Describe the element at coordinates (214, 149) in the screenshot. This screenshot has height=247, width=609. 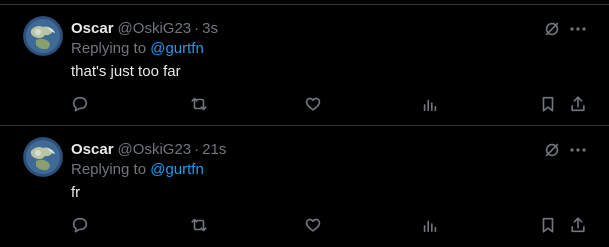
I see `timestamp: 21s` at that location.